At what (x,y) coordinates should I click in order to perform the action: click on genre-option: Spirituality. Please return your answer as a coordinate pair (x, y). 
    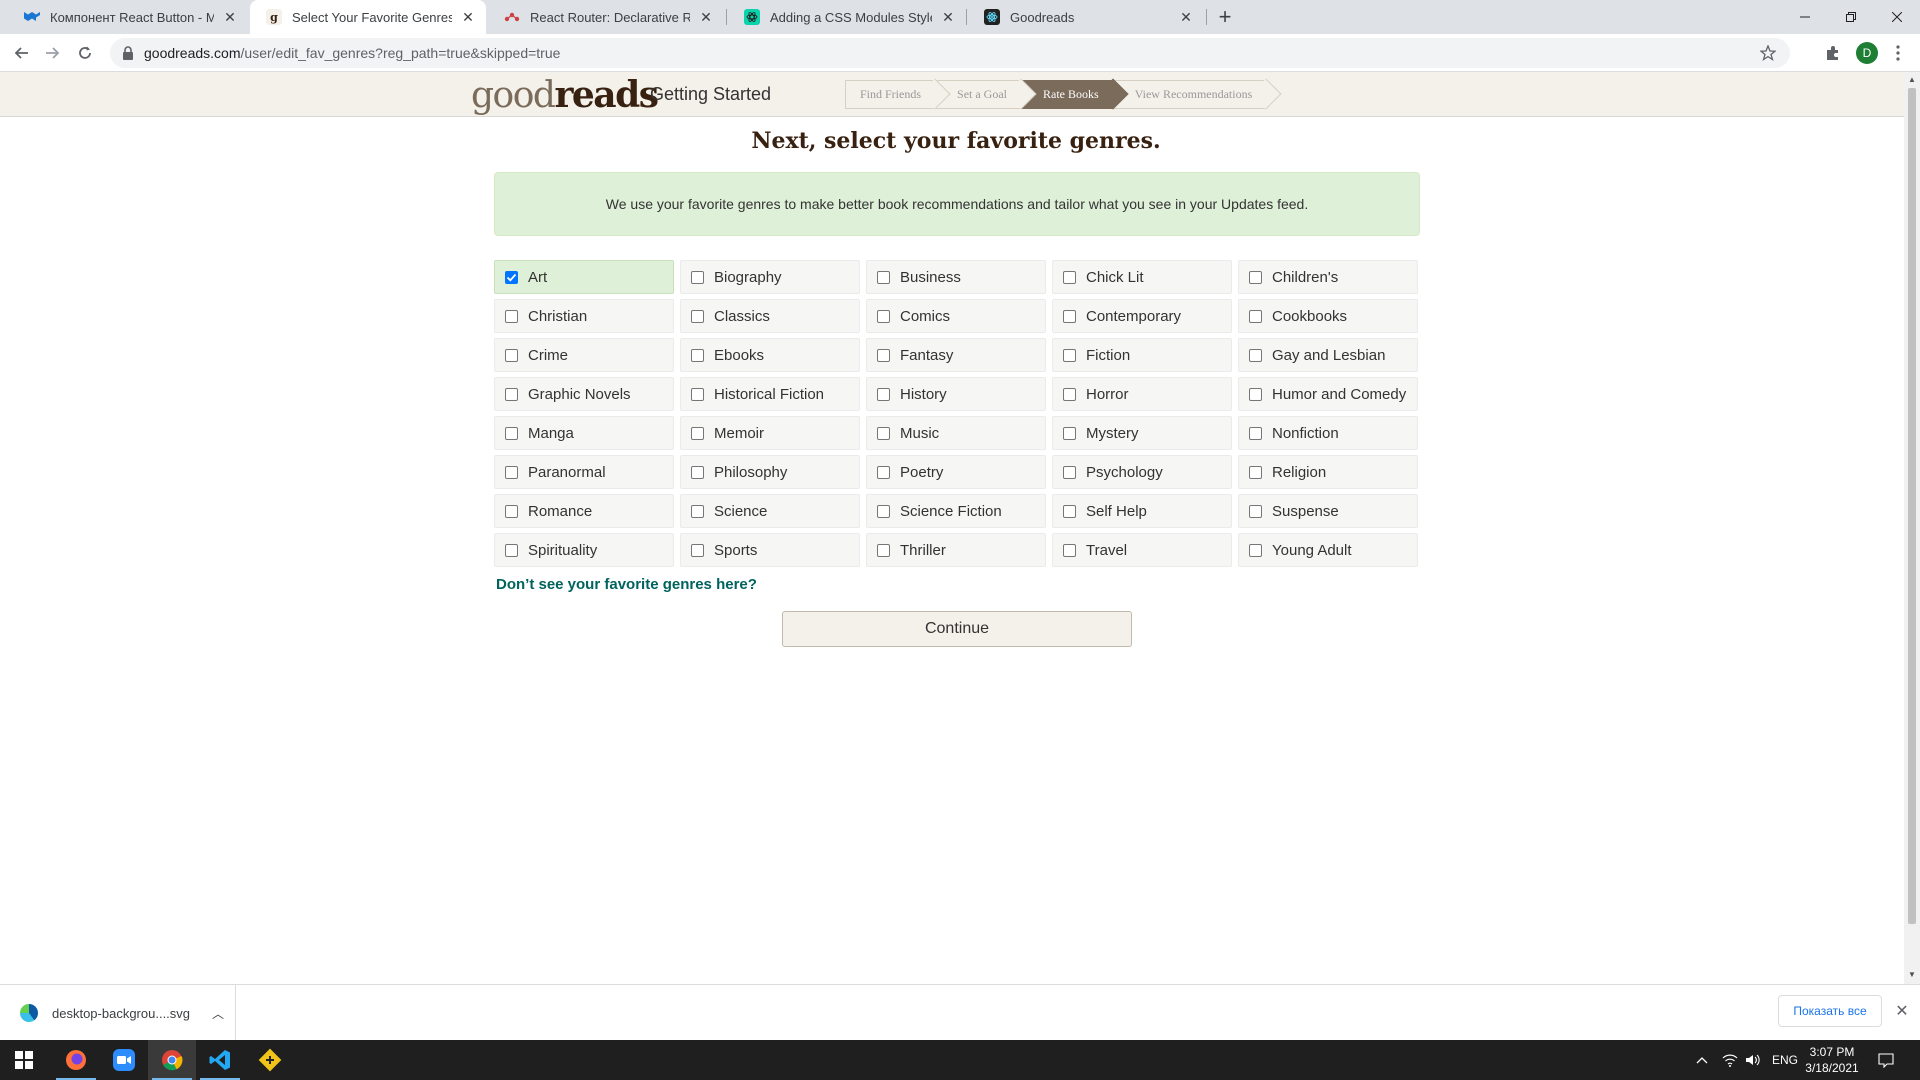
    Looking at the image, I should click on (584, 550).